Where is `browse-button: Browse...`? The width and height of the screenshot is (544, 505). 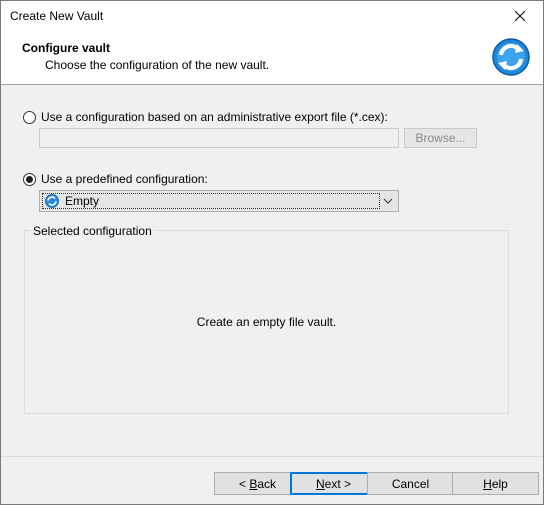 browse-button: Browse... is located at coordinates (440, 138).